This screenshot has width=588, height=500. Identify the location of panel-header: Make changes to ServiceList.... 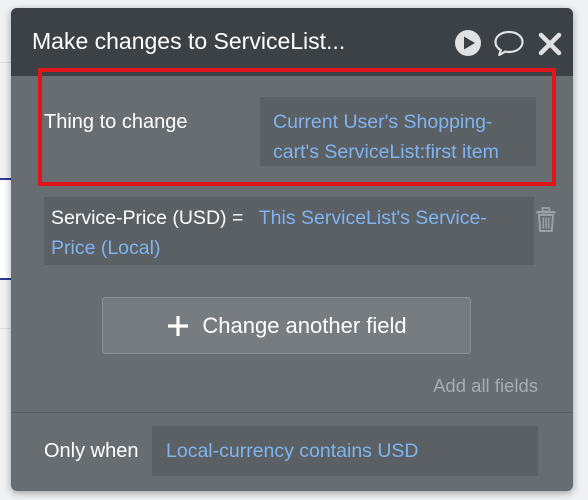
(292, 42).